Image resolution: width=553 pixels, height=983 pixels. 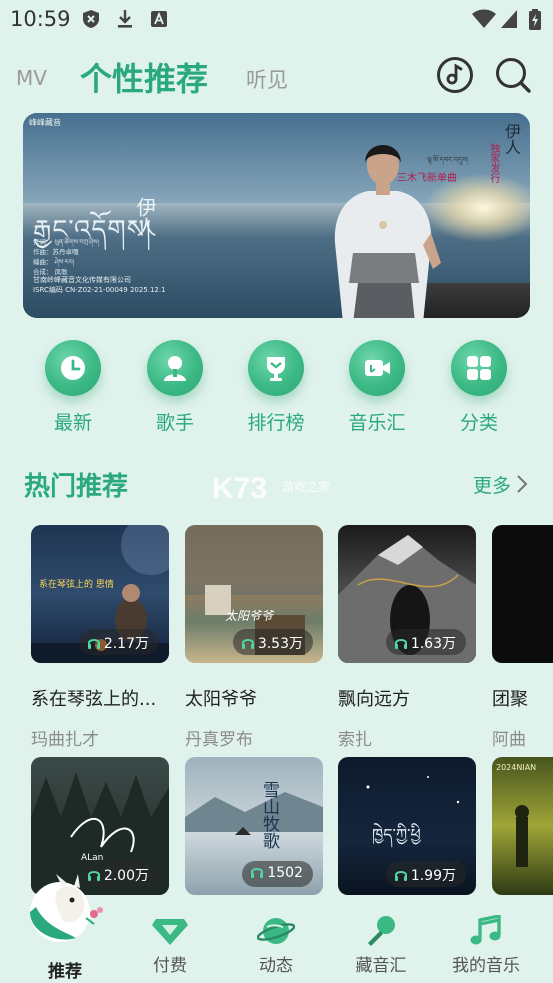 I want to click on album-card: ཁྱེད་ཀྱི་ཕྱི 1.99万, so click(x=407, y=826).